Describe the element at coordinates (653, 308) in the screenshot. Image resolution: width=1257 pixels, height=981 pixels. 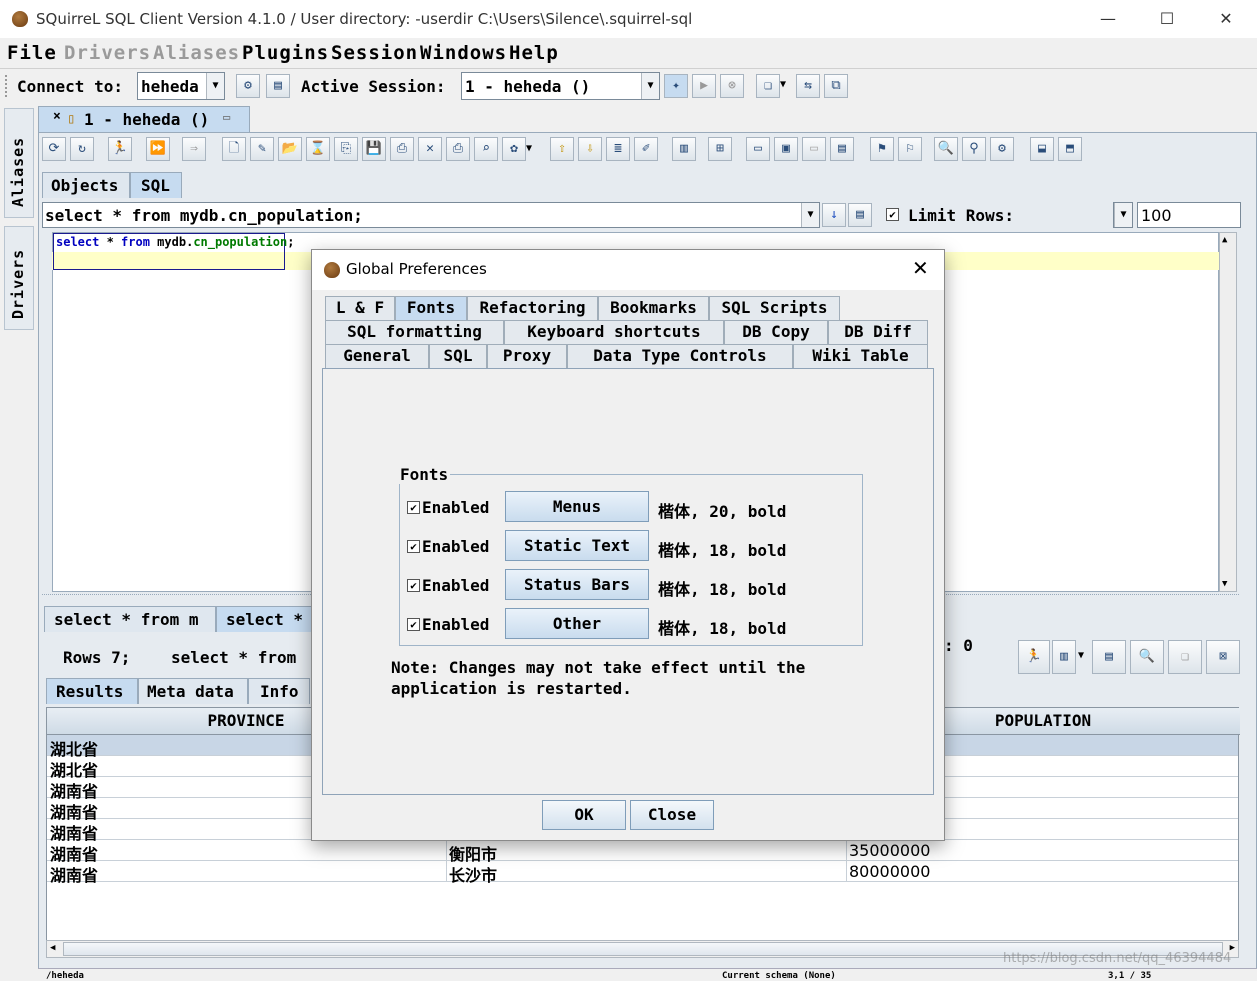
I see `tab-bookmarks: Bookmarks` at that location.